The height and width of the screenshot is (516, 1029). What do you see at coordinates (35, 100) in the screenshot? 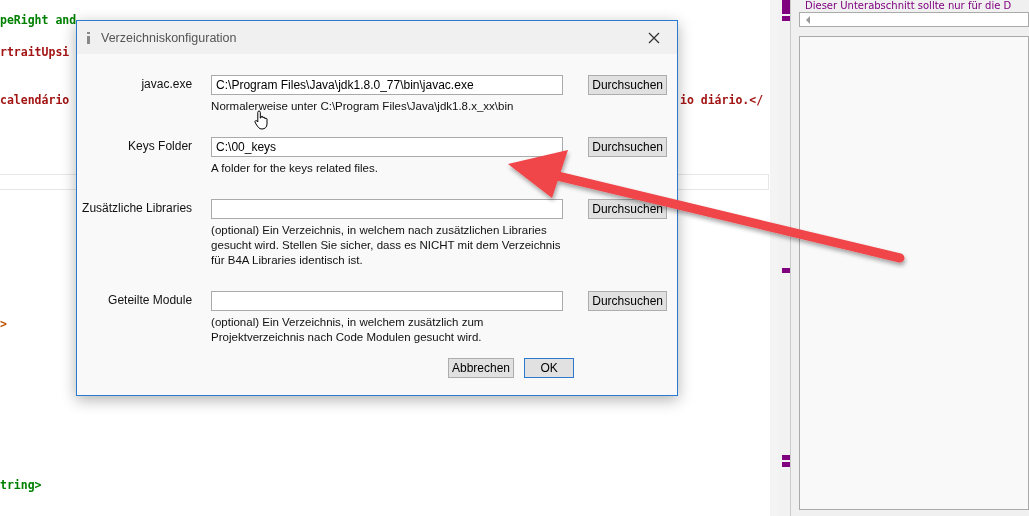
I see `code-line: calendário` at bounding box center [35, 100].